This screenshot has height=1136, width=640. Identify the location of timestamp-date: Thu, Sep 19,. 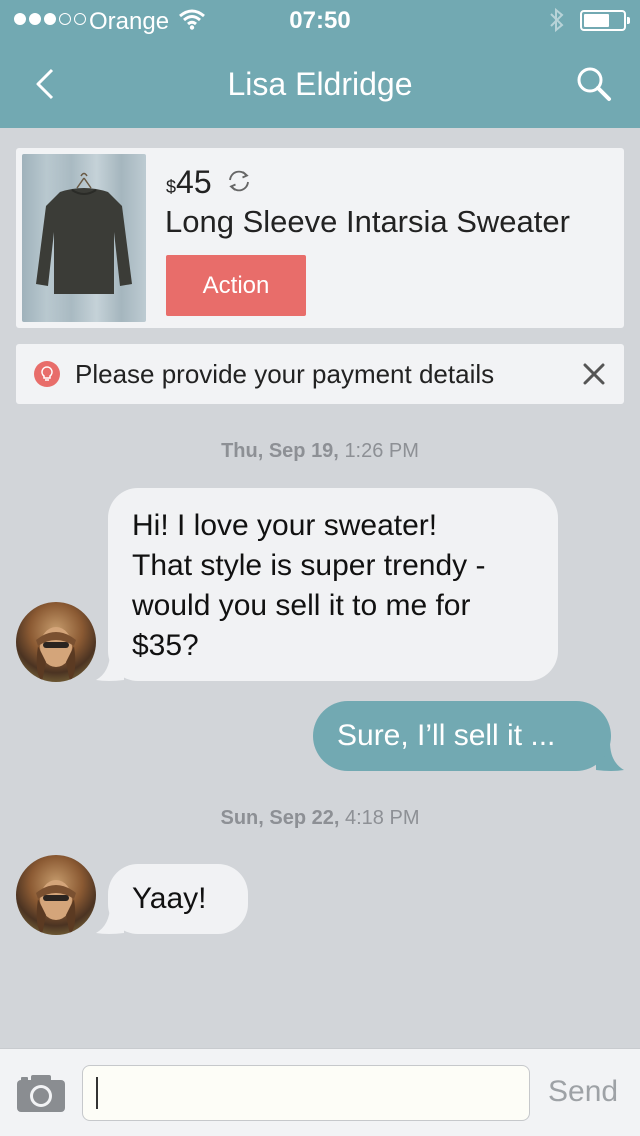
(280, 451).